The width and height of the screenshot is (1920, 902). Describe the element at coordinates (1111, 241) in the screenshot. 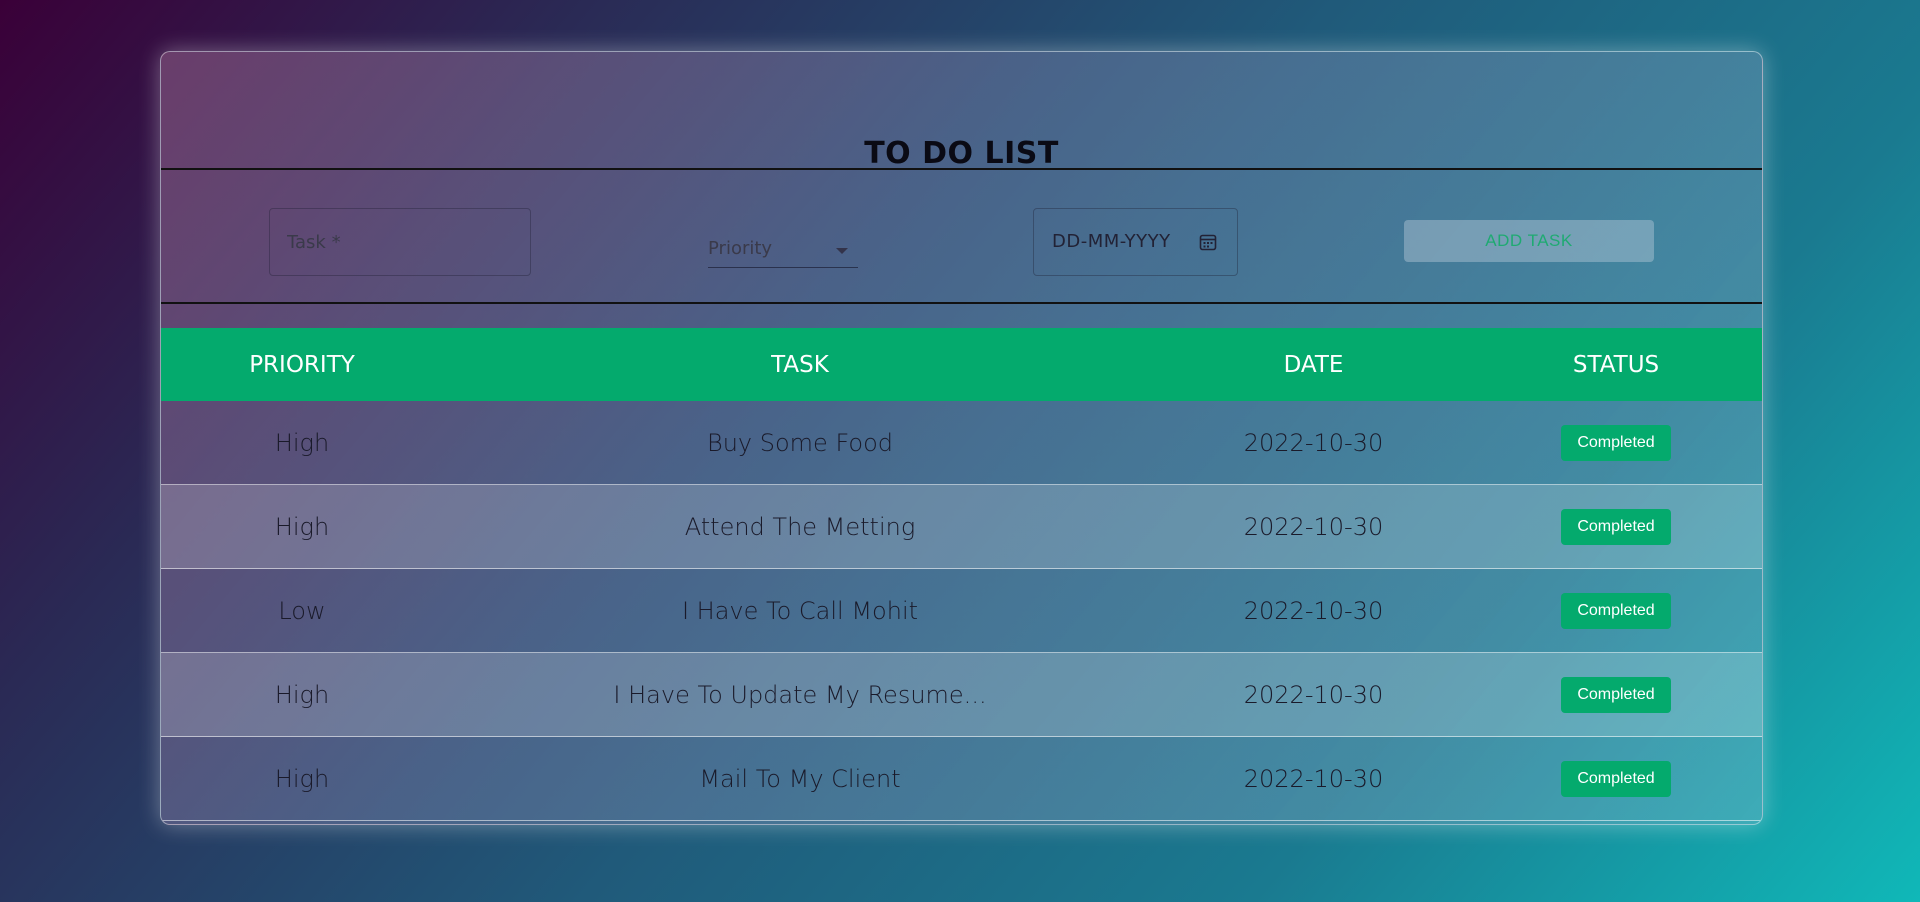

I see `date-placeholder: DD-MM-YYYY` at that location.